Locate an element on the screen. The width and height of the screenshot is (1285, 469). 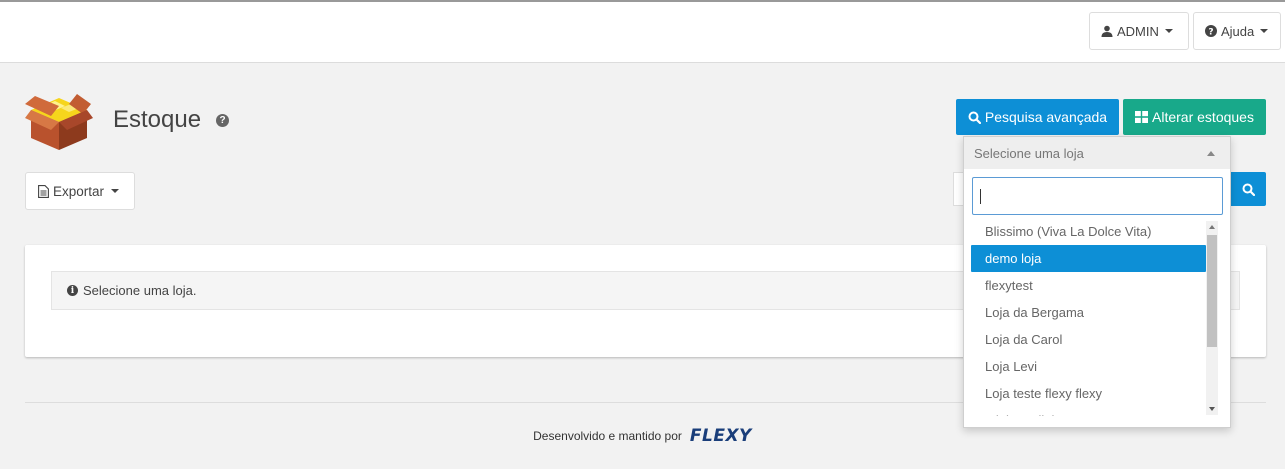
change-stock-label: Alterar estoques is located at coordinates (1203, 117).